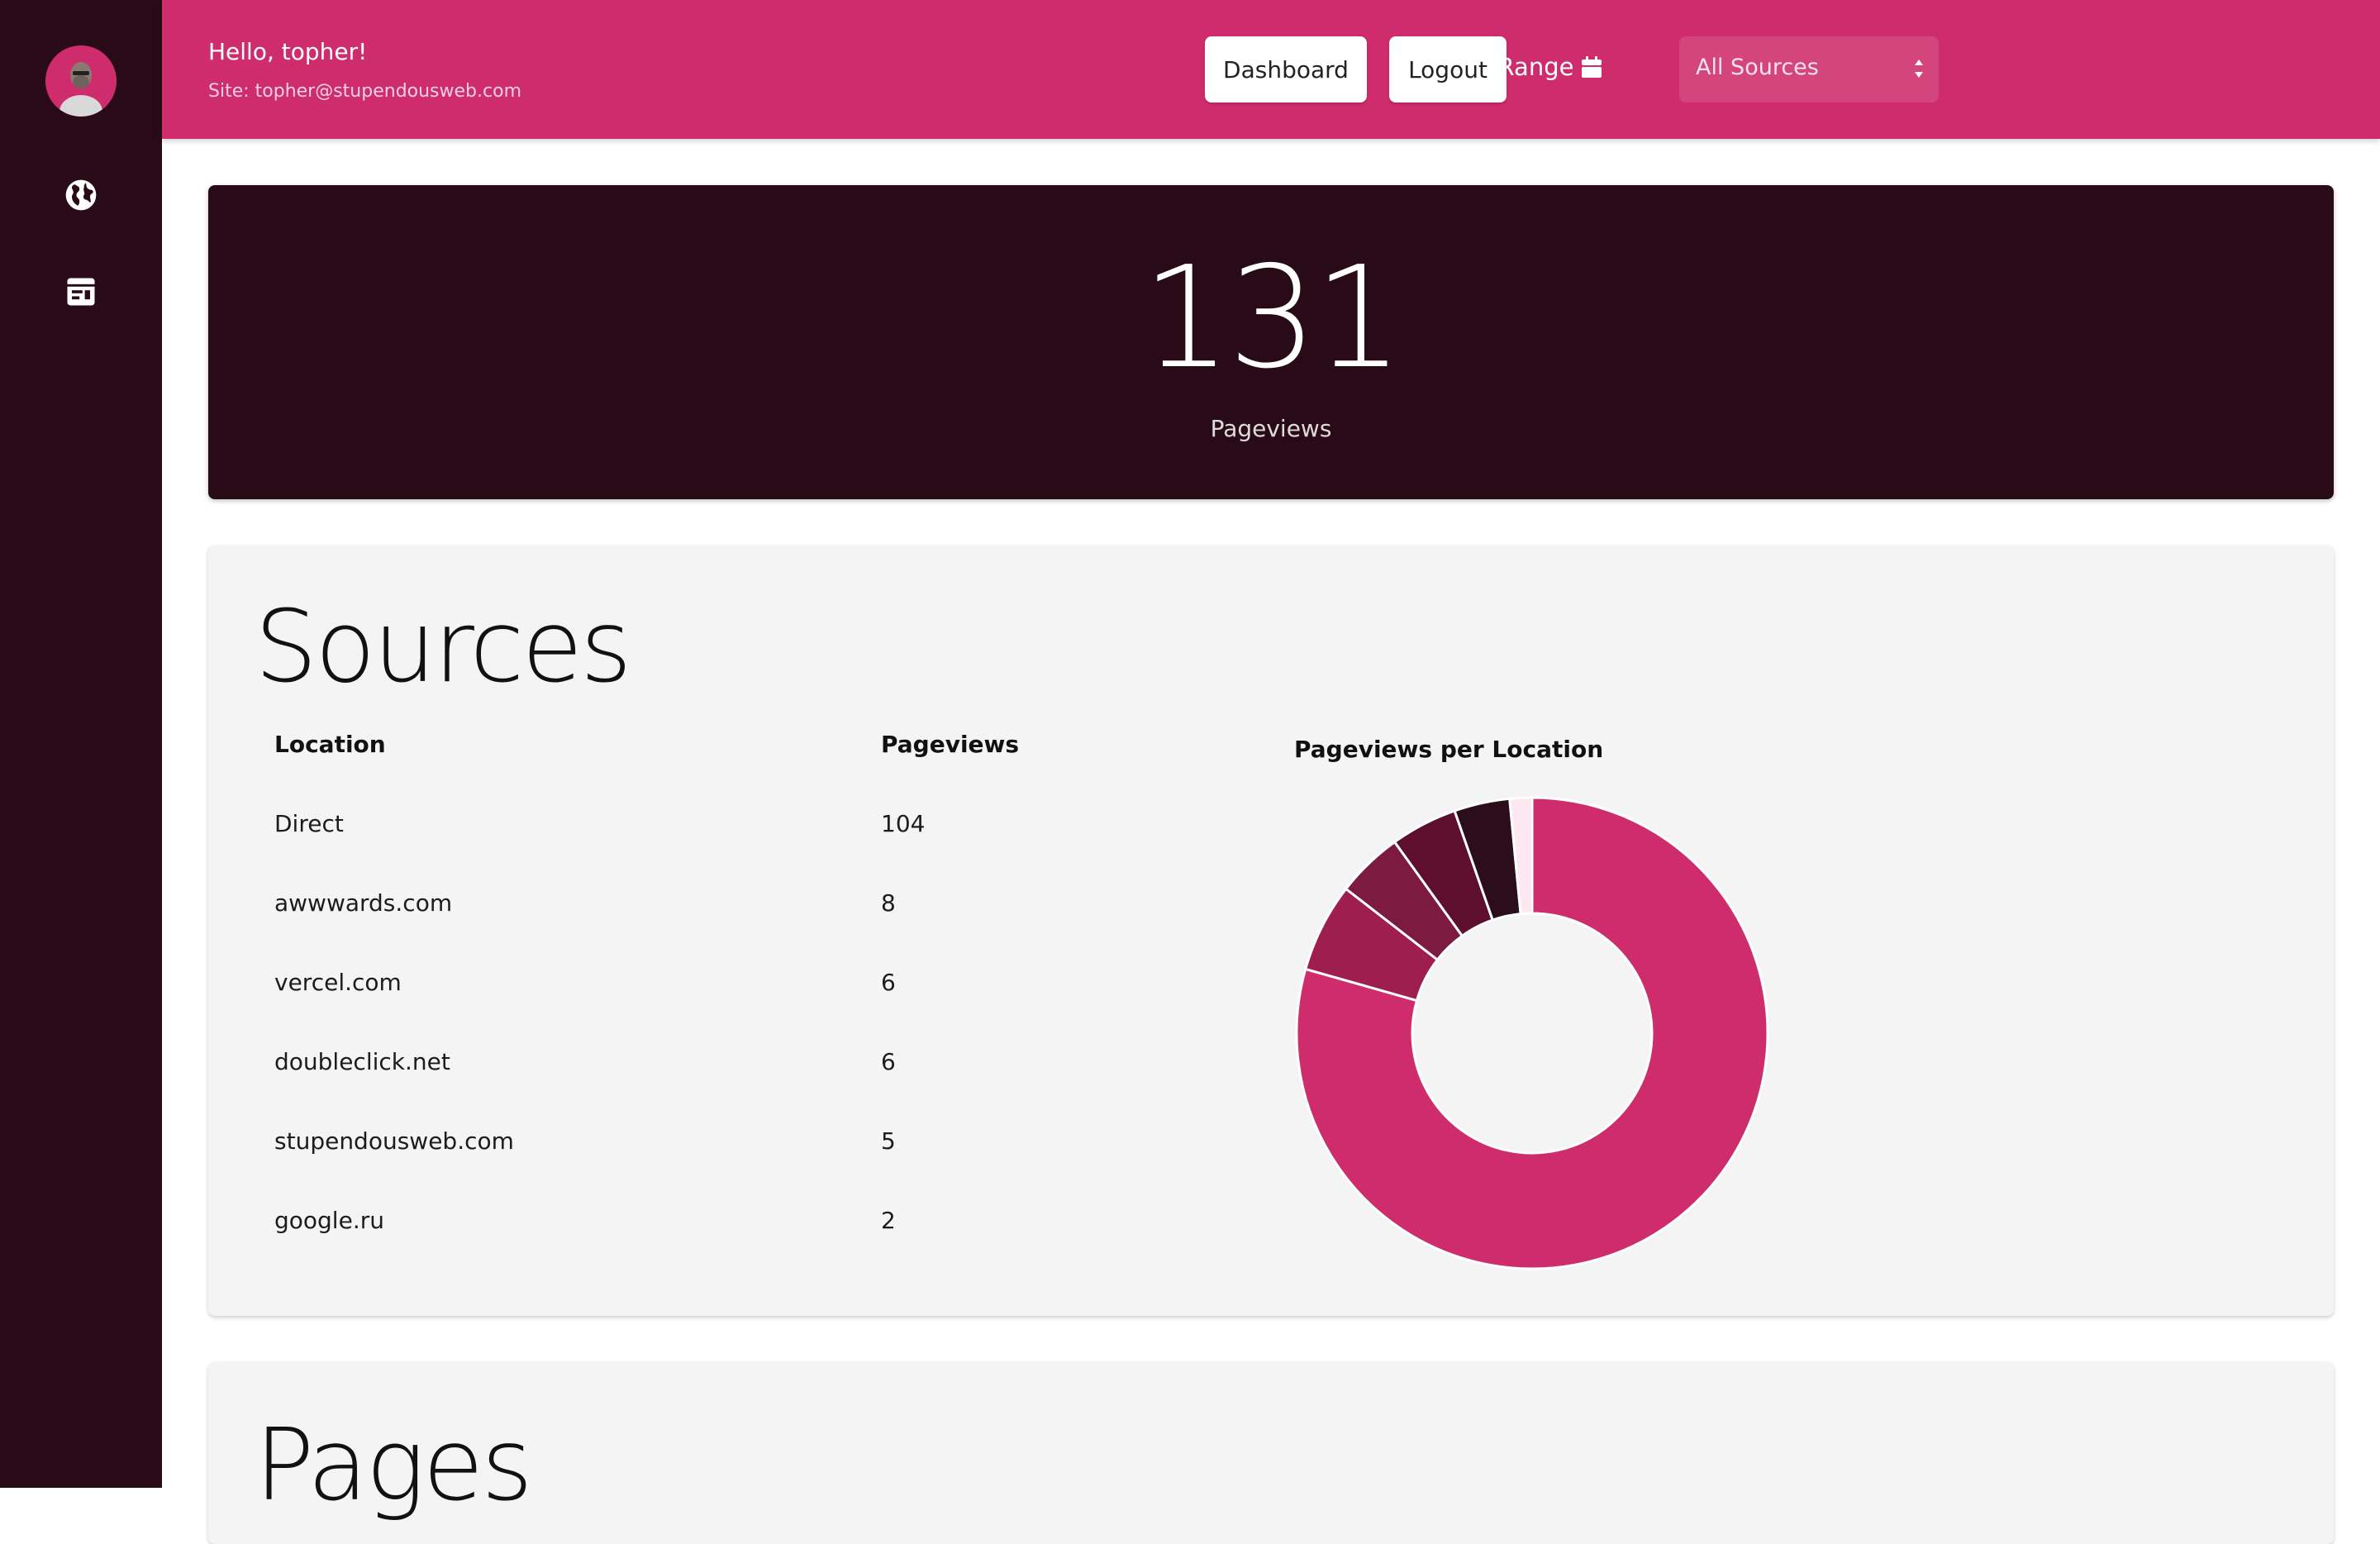 This screenshot has width=2380, height=1544. Describe the element at coordinates (364, 91) in the screenshot. I see `site-label: Site: topher@stupendousweb.com` at that location.